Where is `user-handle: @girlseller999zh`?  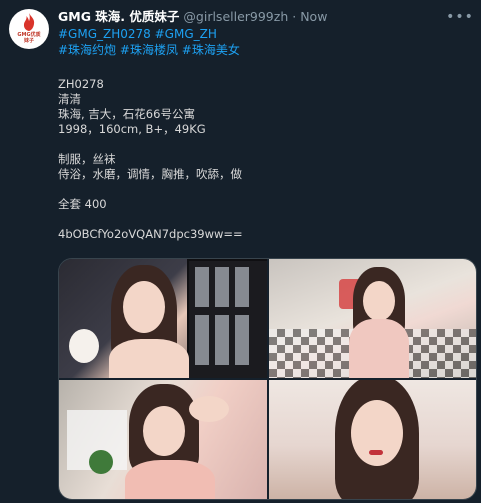 user-handle: @girlseller999zh is located at coordinates (235, 16).